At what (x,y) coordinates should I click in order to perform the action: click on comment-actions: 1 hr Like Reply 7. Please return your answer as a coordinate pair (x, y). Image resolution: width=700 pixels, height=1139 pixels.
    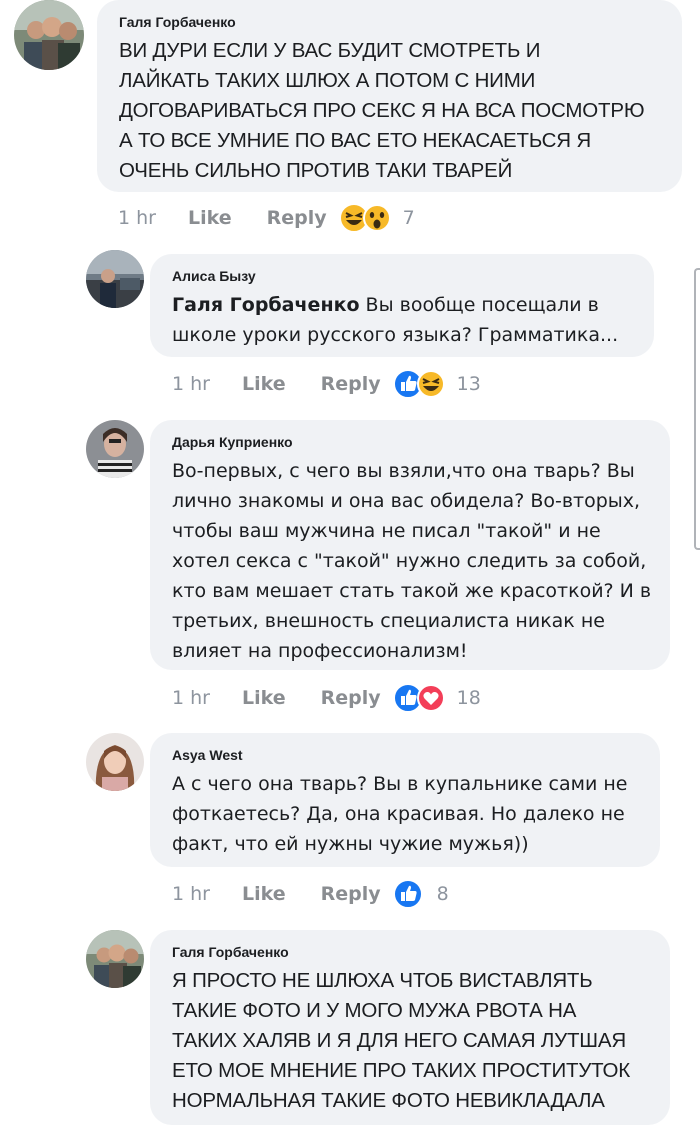
    Looking at the image, I should click on (266, 218).